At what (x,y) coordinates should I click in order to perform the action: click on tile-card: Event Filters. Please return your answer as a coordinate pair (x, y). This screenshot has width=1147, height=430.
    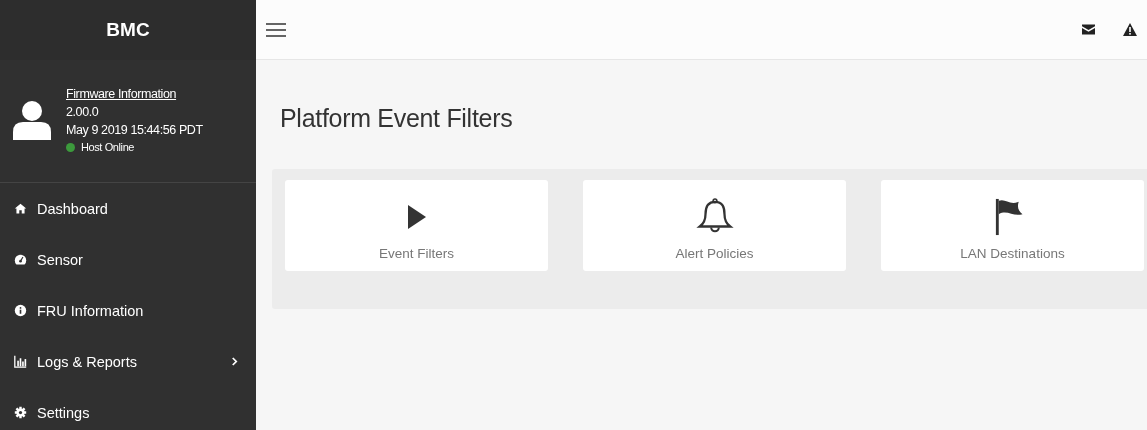
    Looking at the image, I should click on (416, 225).